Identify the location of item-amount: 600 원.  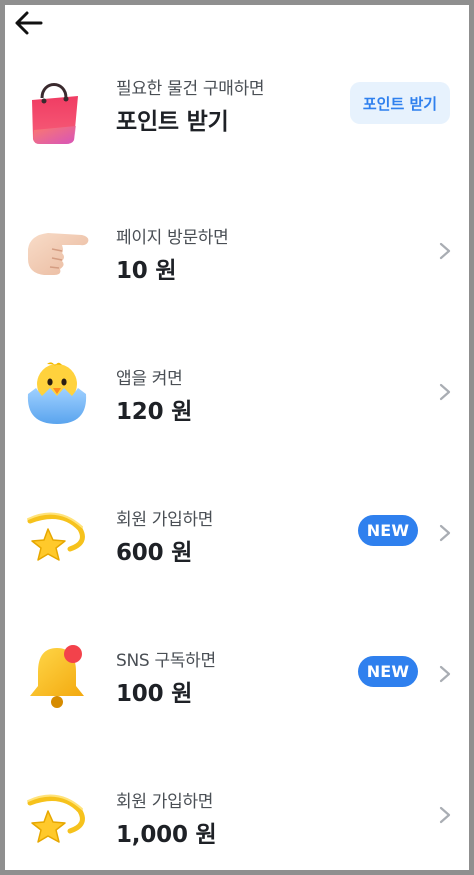
(154, 553).